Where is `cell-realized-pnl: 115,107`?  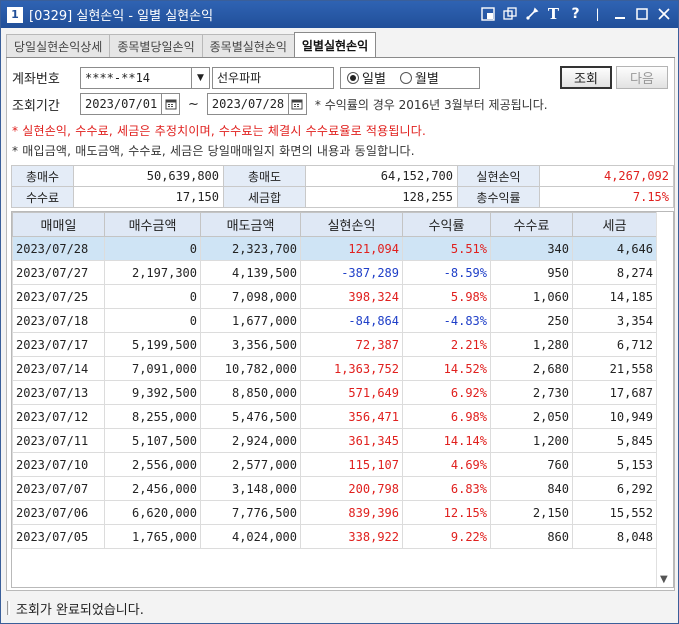 cell-realized-pnl: 115,107 is located at coordinates (351, 464).